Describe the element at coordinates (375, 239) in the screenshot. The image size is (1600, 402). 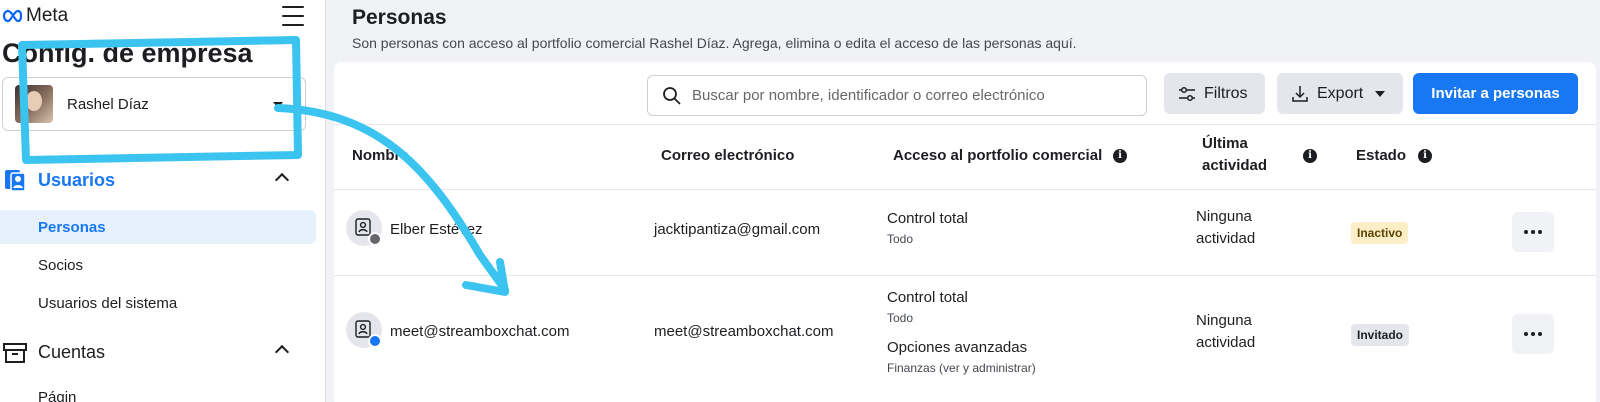
I see `briefcase-badge-icon` at that location.